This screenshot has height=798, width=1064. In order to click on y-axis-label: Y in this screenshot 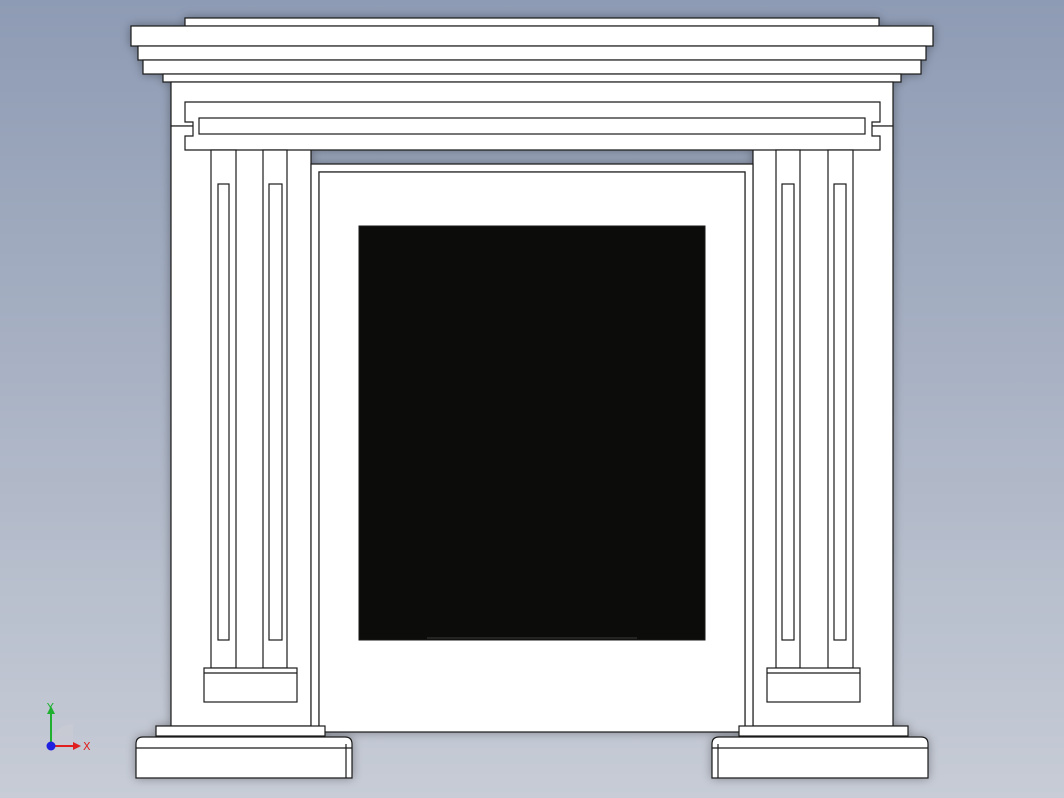, I will do `click(50, 707)`.